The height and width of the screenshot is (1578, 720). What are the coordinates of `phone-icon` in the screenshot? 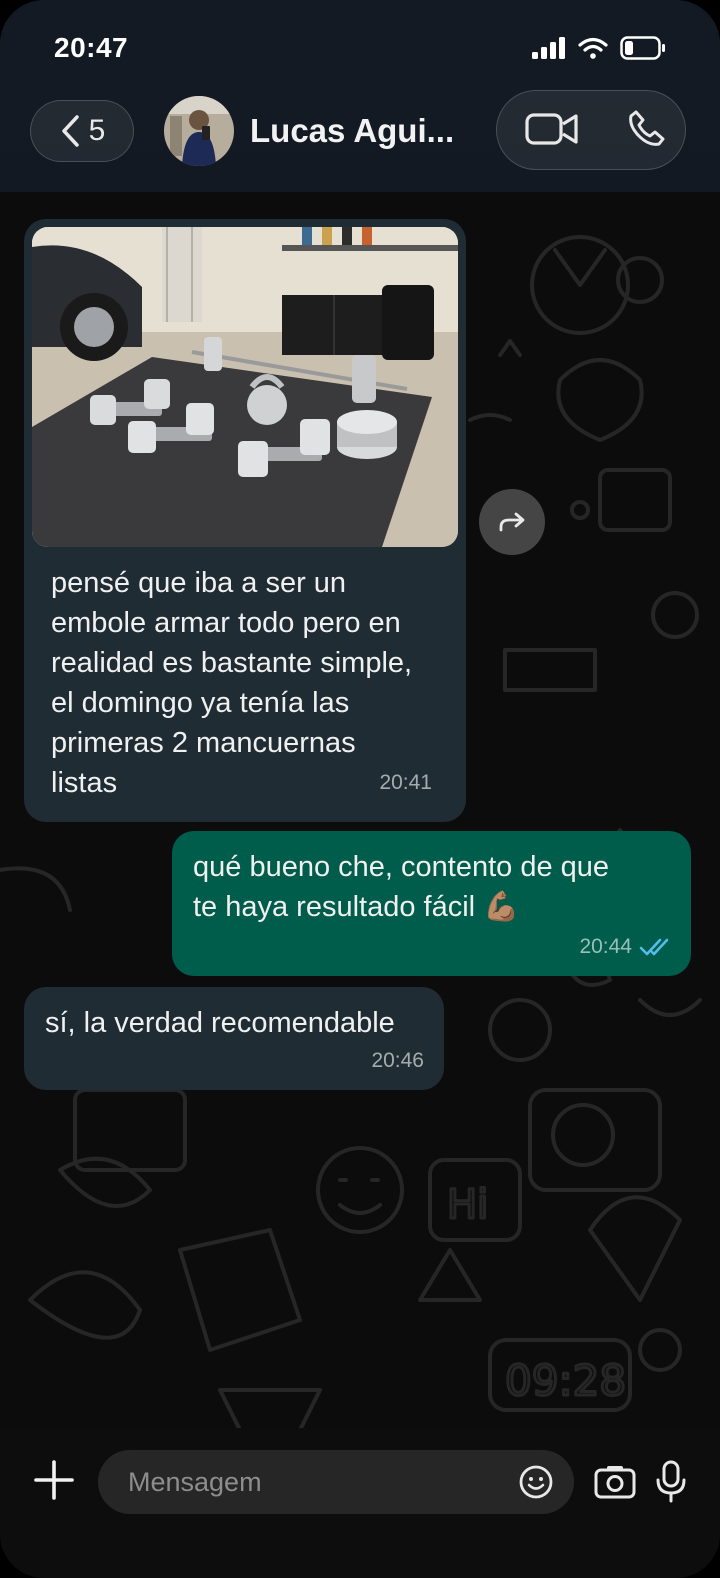 It's located at (647, 128).